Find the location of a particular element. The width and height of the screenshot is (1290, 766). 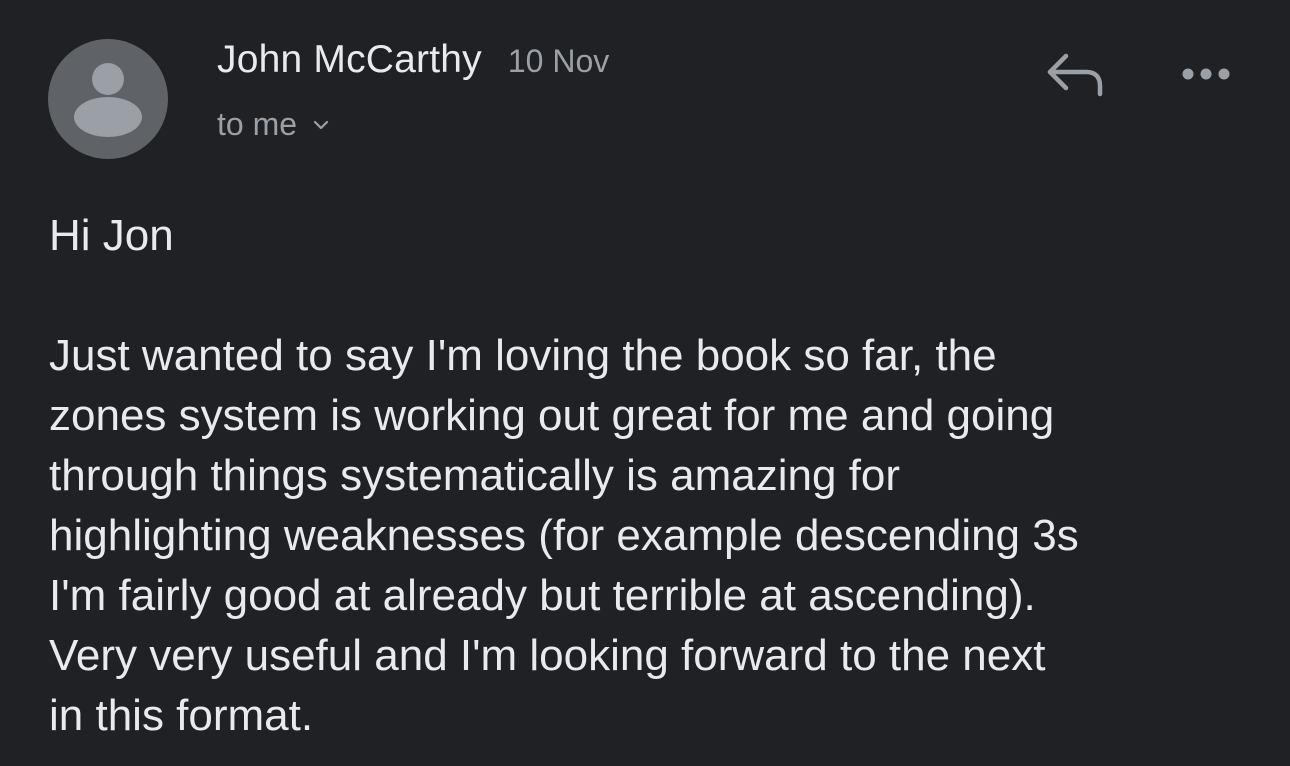

recipient-details-toggle: to me is located at coordinates (274, 124).